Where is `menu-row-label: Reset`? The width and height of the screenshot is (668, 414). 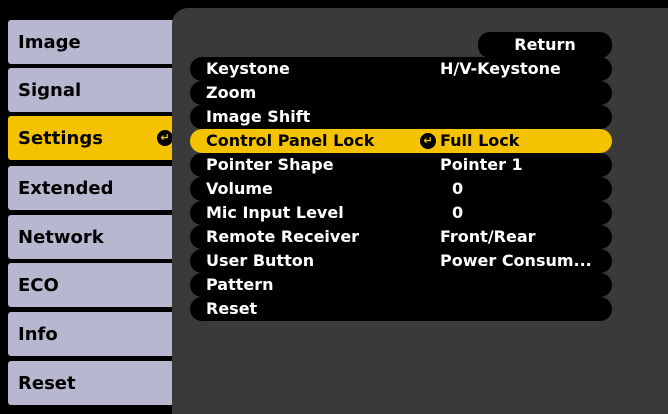 menu-row-label: Reset is located at coordinates (232, 308).